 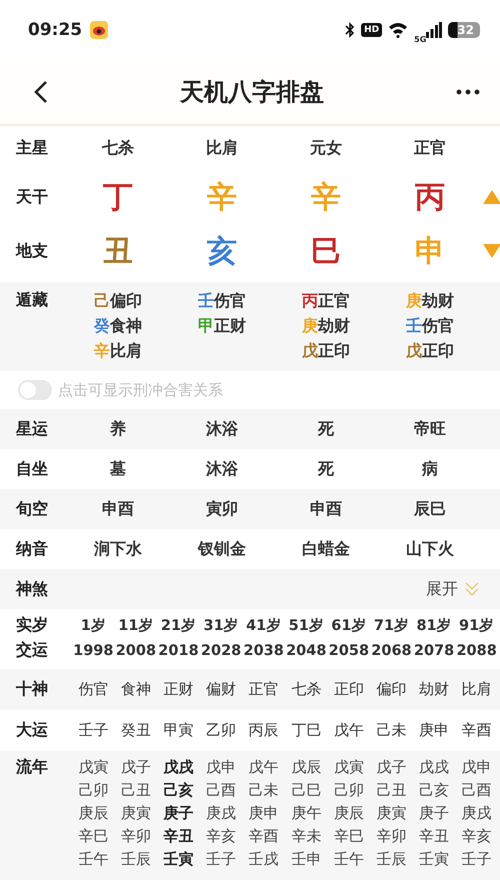 What do you see at coordinates (263, 689) in the screenshot?
I see `table-cell: 正官` at bounding box center [263, 689].